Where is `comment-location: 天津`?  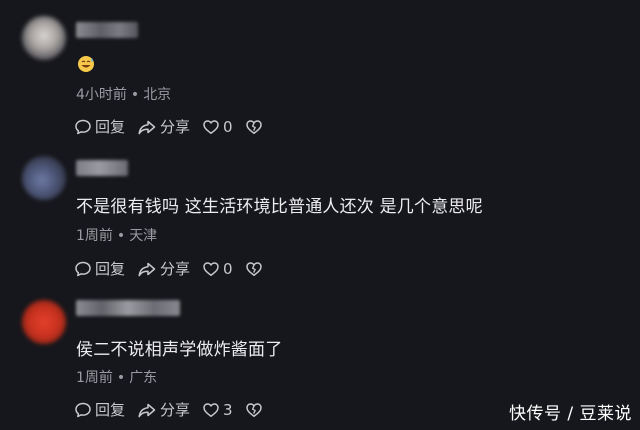
comment-location: 天津 is located at coordinates (143, 236).